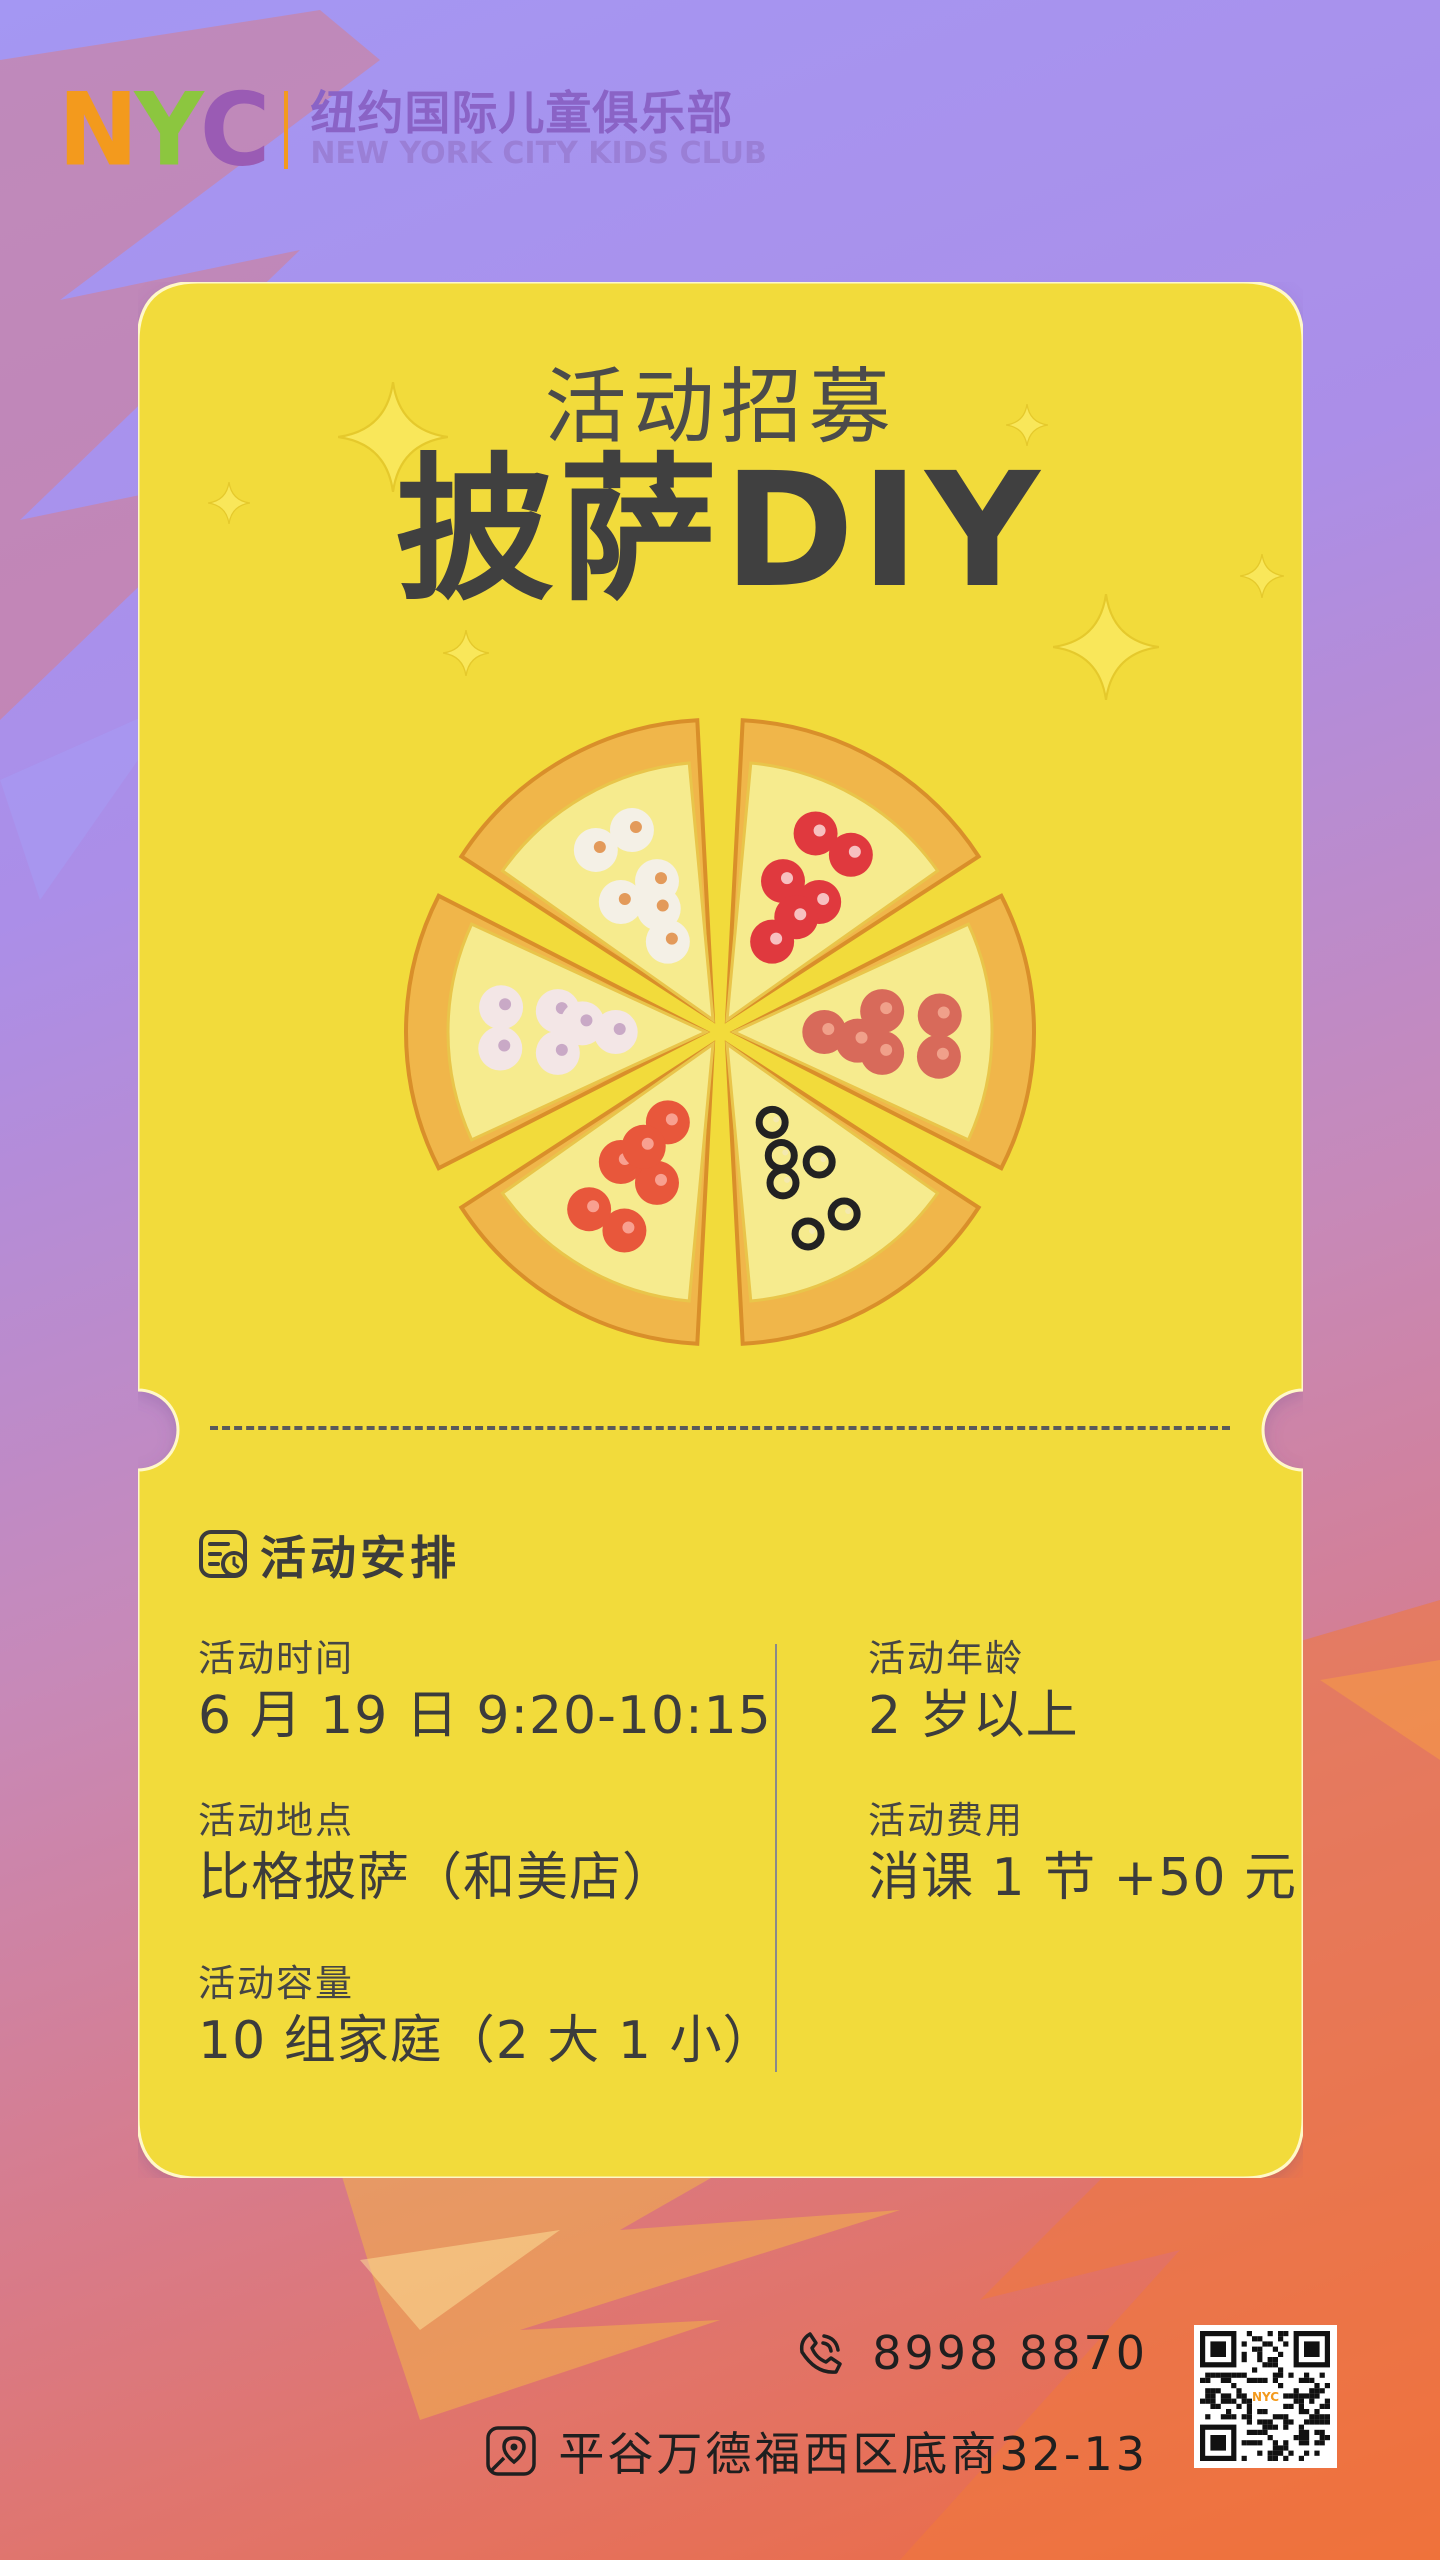  What do you see at coordinates (973, 1716) in the screenshot?
I see `age-value: 2 岁以上` at bounding box center [973, 1716].